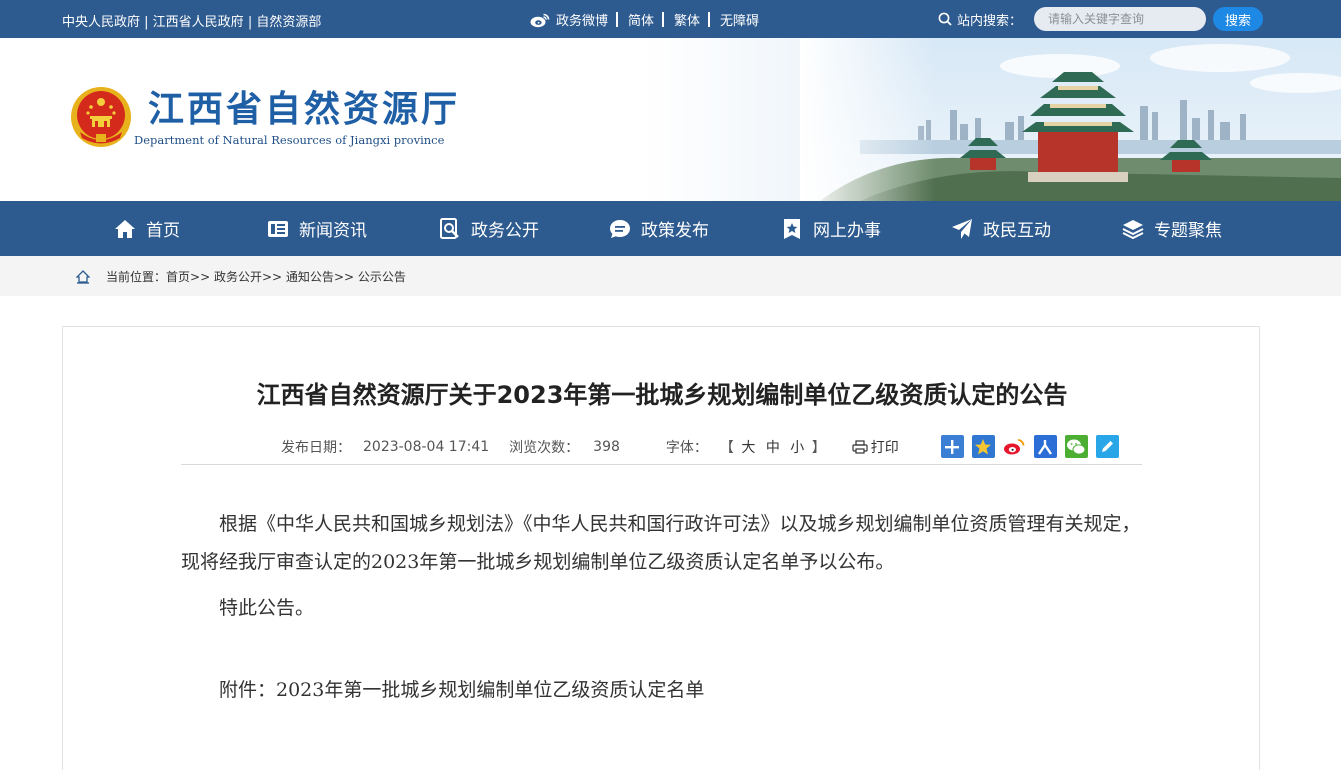  I want to click on breadcrumb-home: 首页, so click(178, 276).